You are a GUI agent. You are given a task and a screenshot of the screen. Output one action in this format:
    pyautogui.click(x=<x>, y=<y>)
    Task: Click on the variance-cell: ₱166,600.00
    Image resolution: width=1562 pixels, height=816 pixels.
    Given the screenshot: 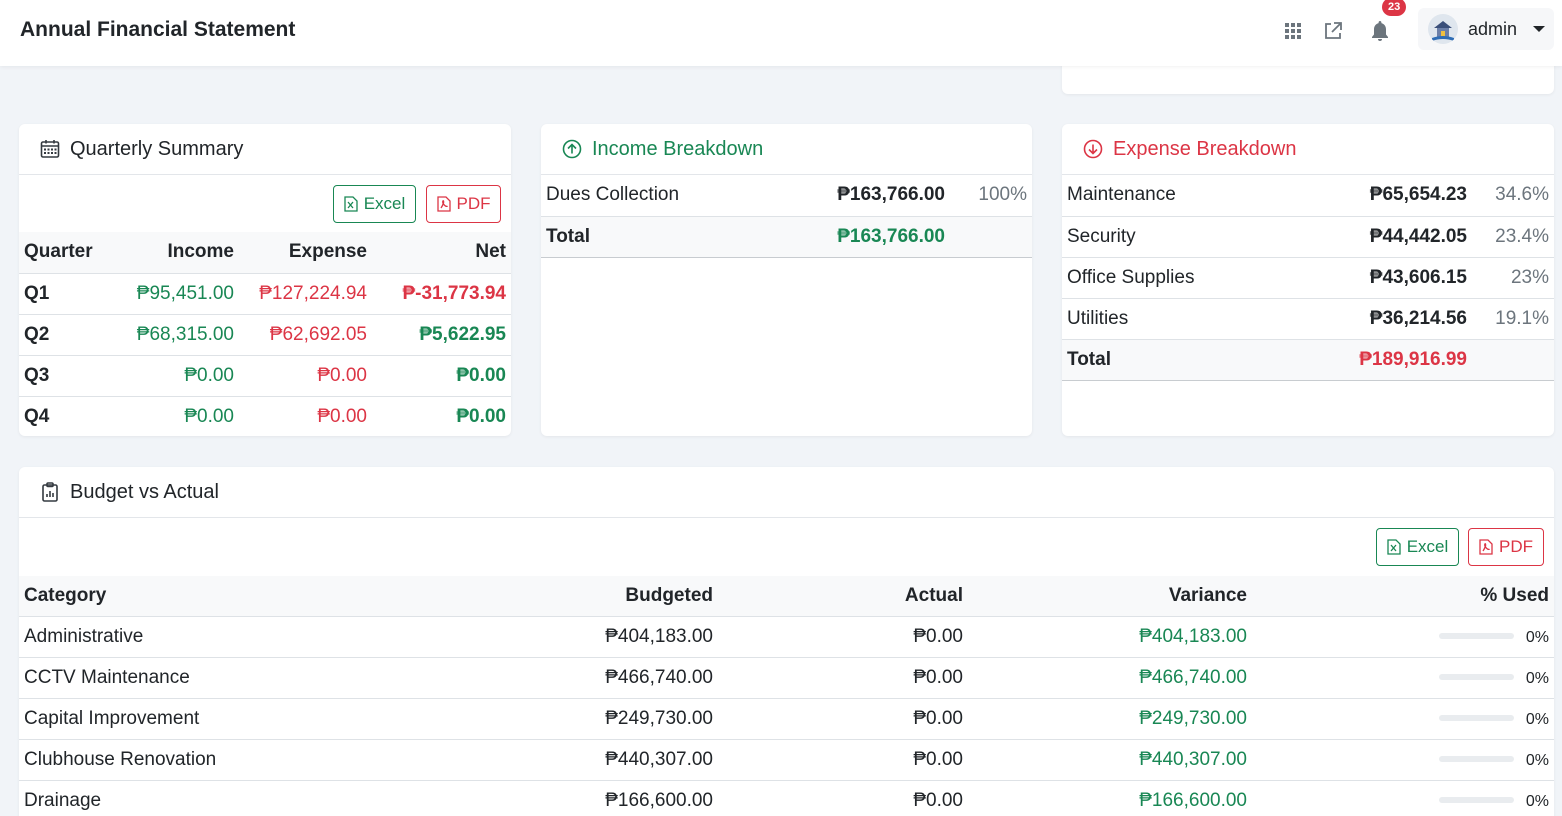 What is the action you would take?
    pyautogui.click(x=1110, y=798)
    